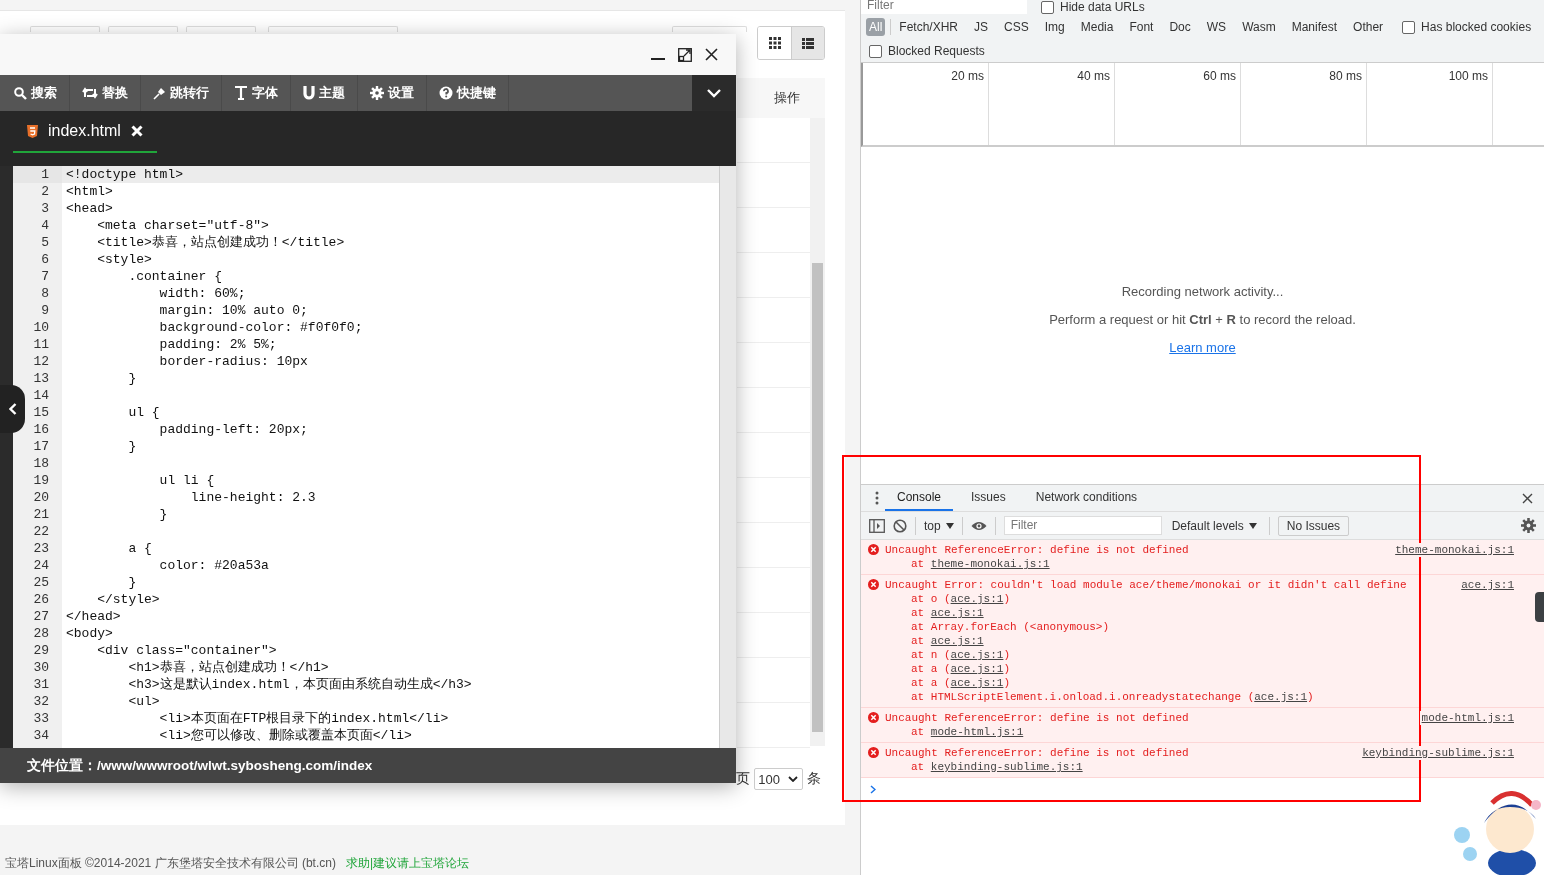  I want to click on drawer-tab: Issues, so click(988, 498).